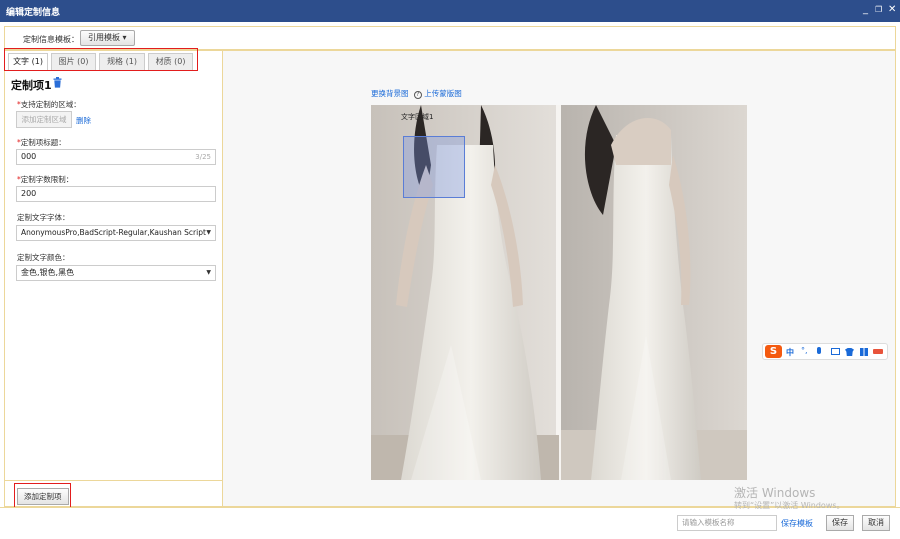  What do you see at coordinates (417, 117) in the screenshot?
I see `custom-area-label: 文字区域1` at bounding box center [417, 117].